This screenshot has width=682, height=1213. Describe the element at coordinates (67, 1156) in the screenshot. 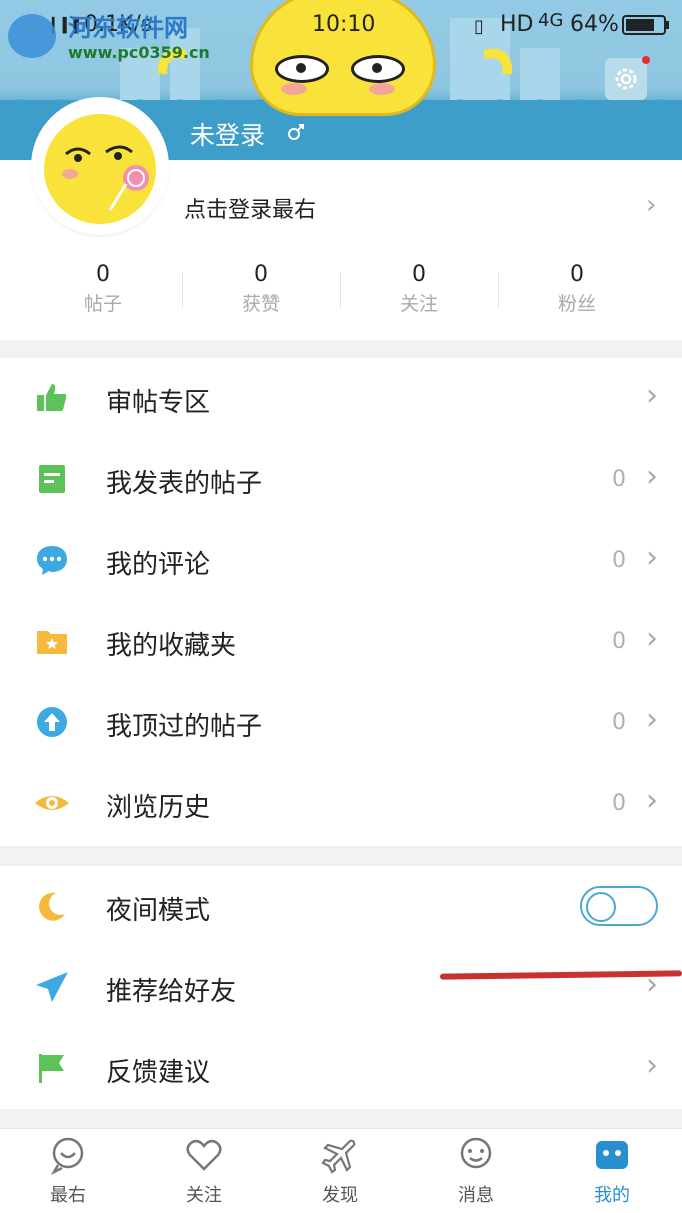

I see `zuiyou-icon` at that location.